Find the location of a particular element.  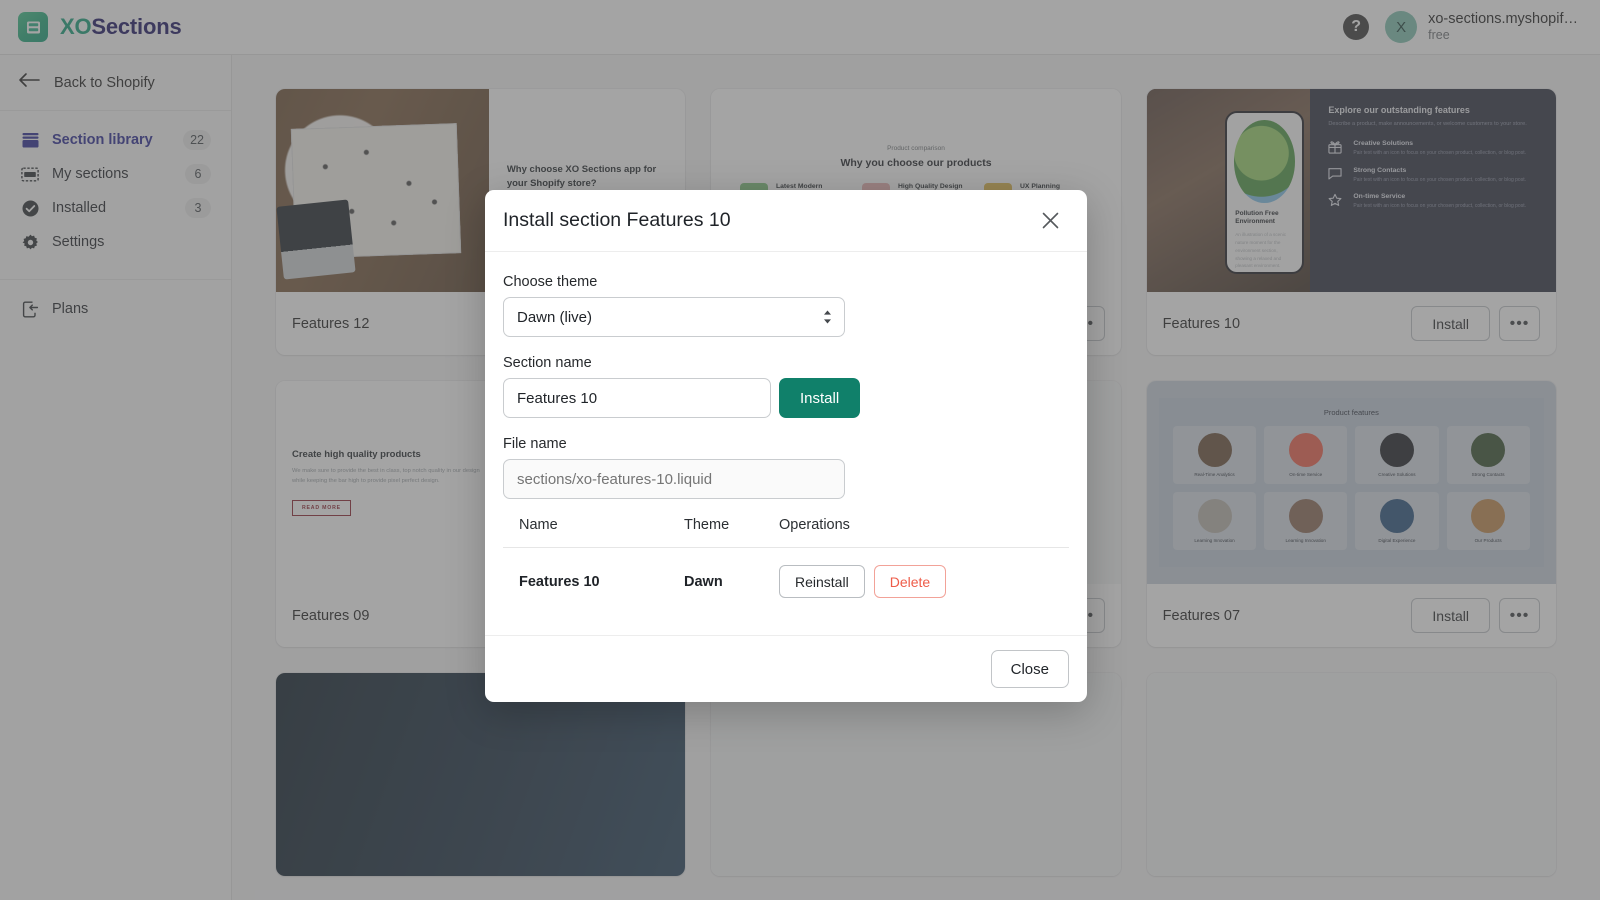

theme-select-wrapper: Dawn (live) is located at coordinates (674, 317).